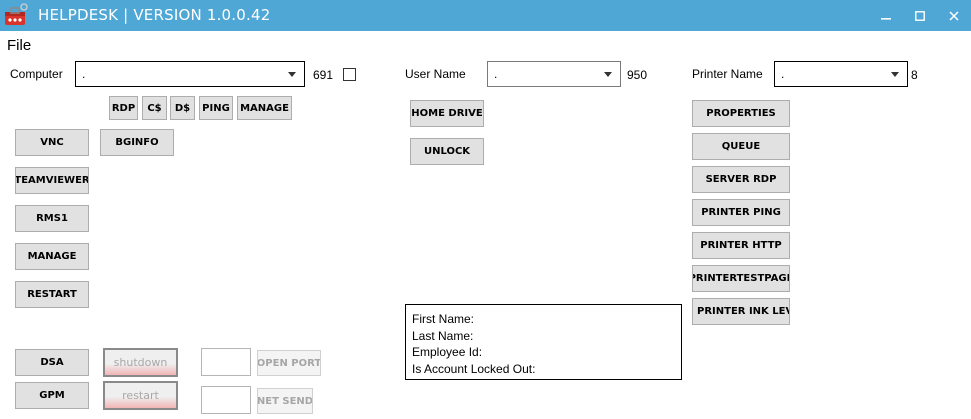 Image resolution: width=971 pixels, height=419 pixels. I want to click on dsa-button: DSA, so click(52, 362).